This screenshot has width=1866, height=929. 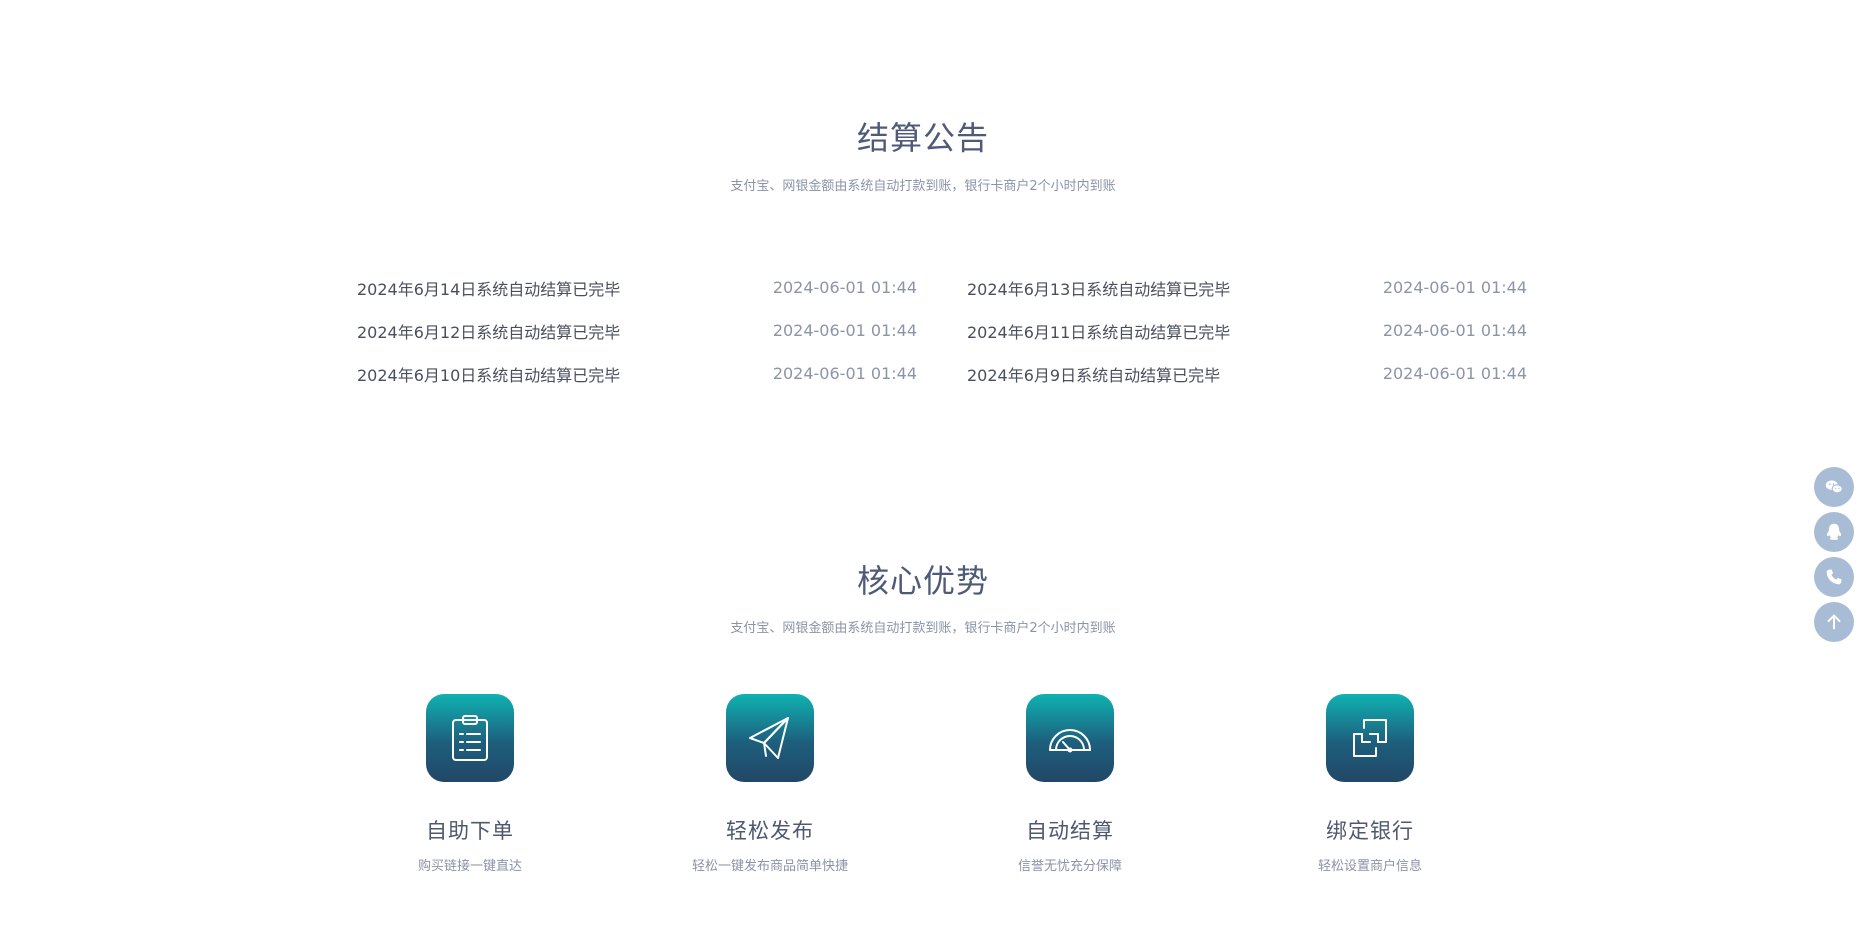 I want to click on feature-bind-bank: 绑定银行 轻松设置商户信息, so click(x=1370, y=784).